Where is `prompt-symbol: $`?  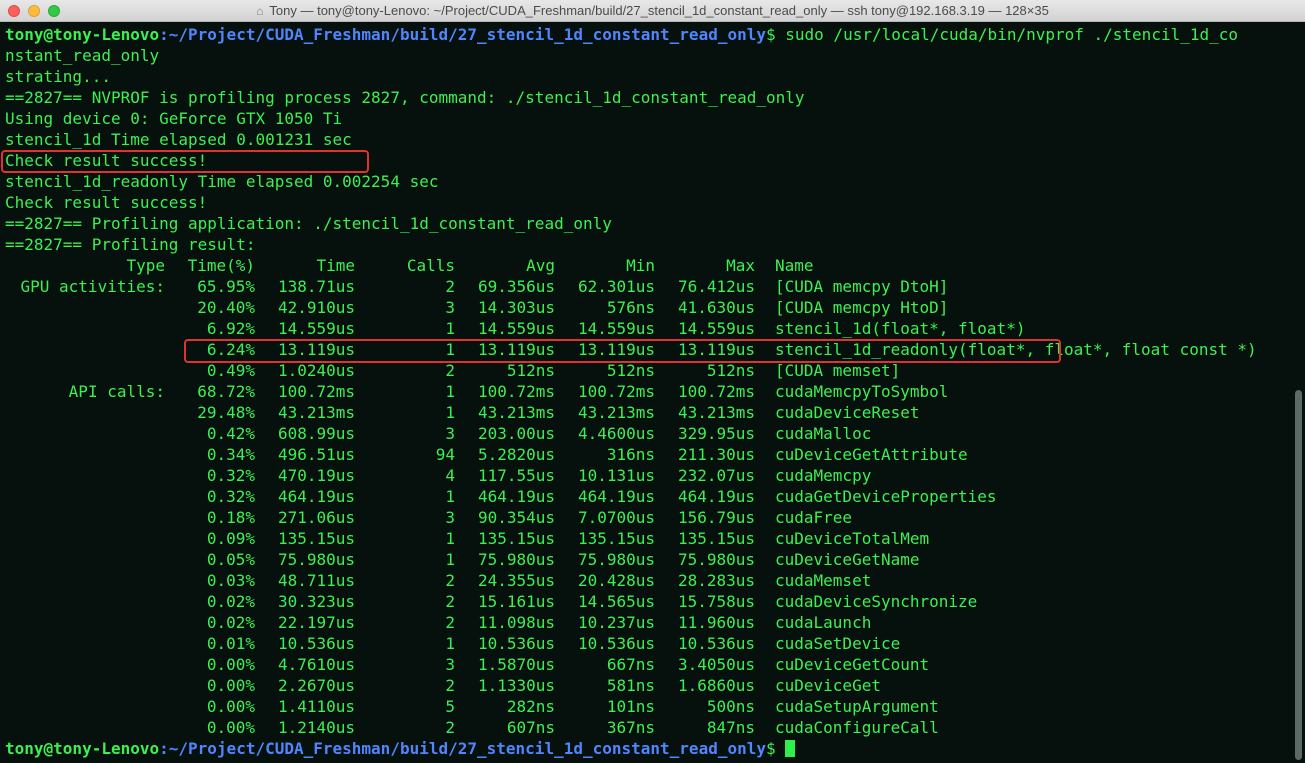
prompt-symbol: $ is located at coordinates (776, 748).